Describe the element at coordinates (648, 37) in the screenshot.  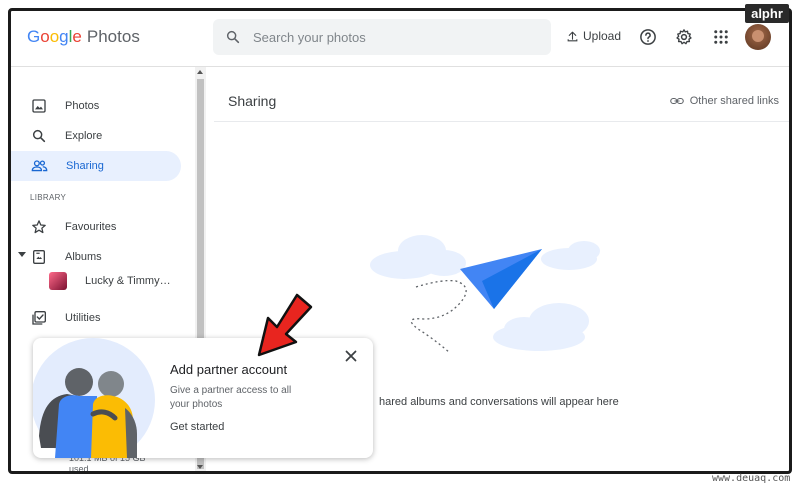
I see `help-icon` at that location.